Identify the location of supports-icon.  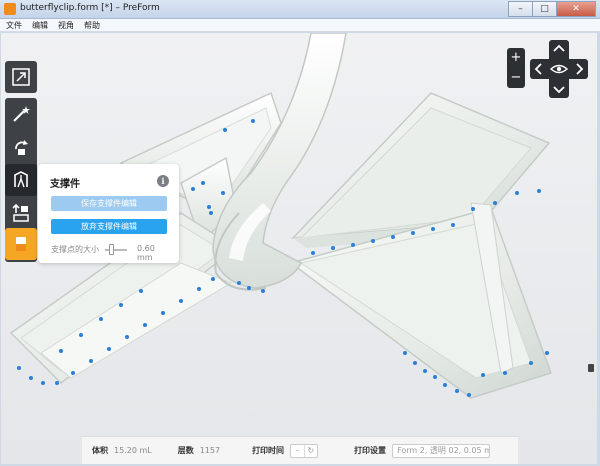
(21, 179).